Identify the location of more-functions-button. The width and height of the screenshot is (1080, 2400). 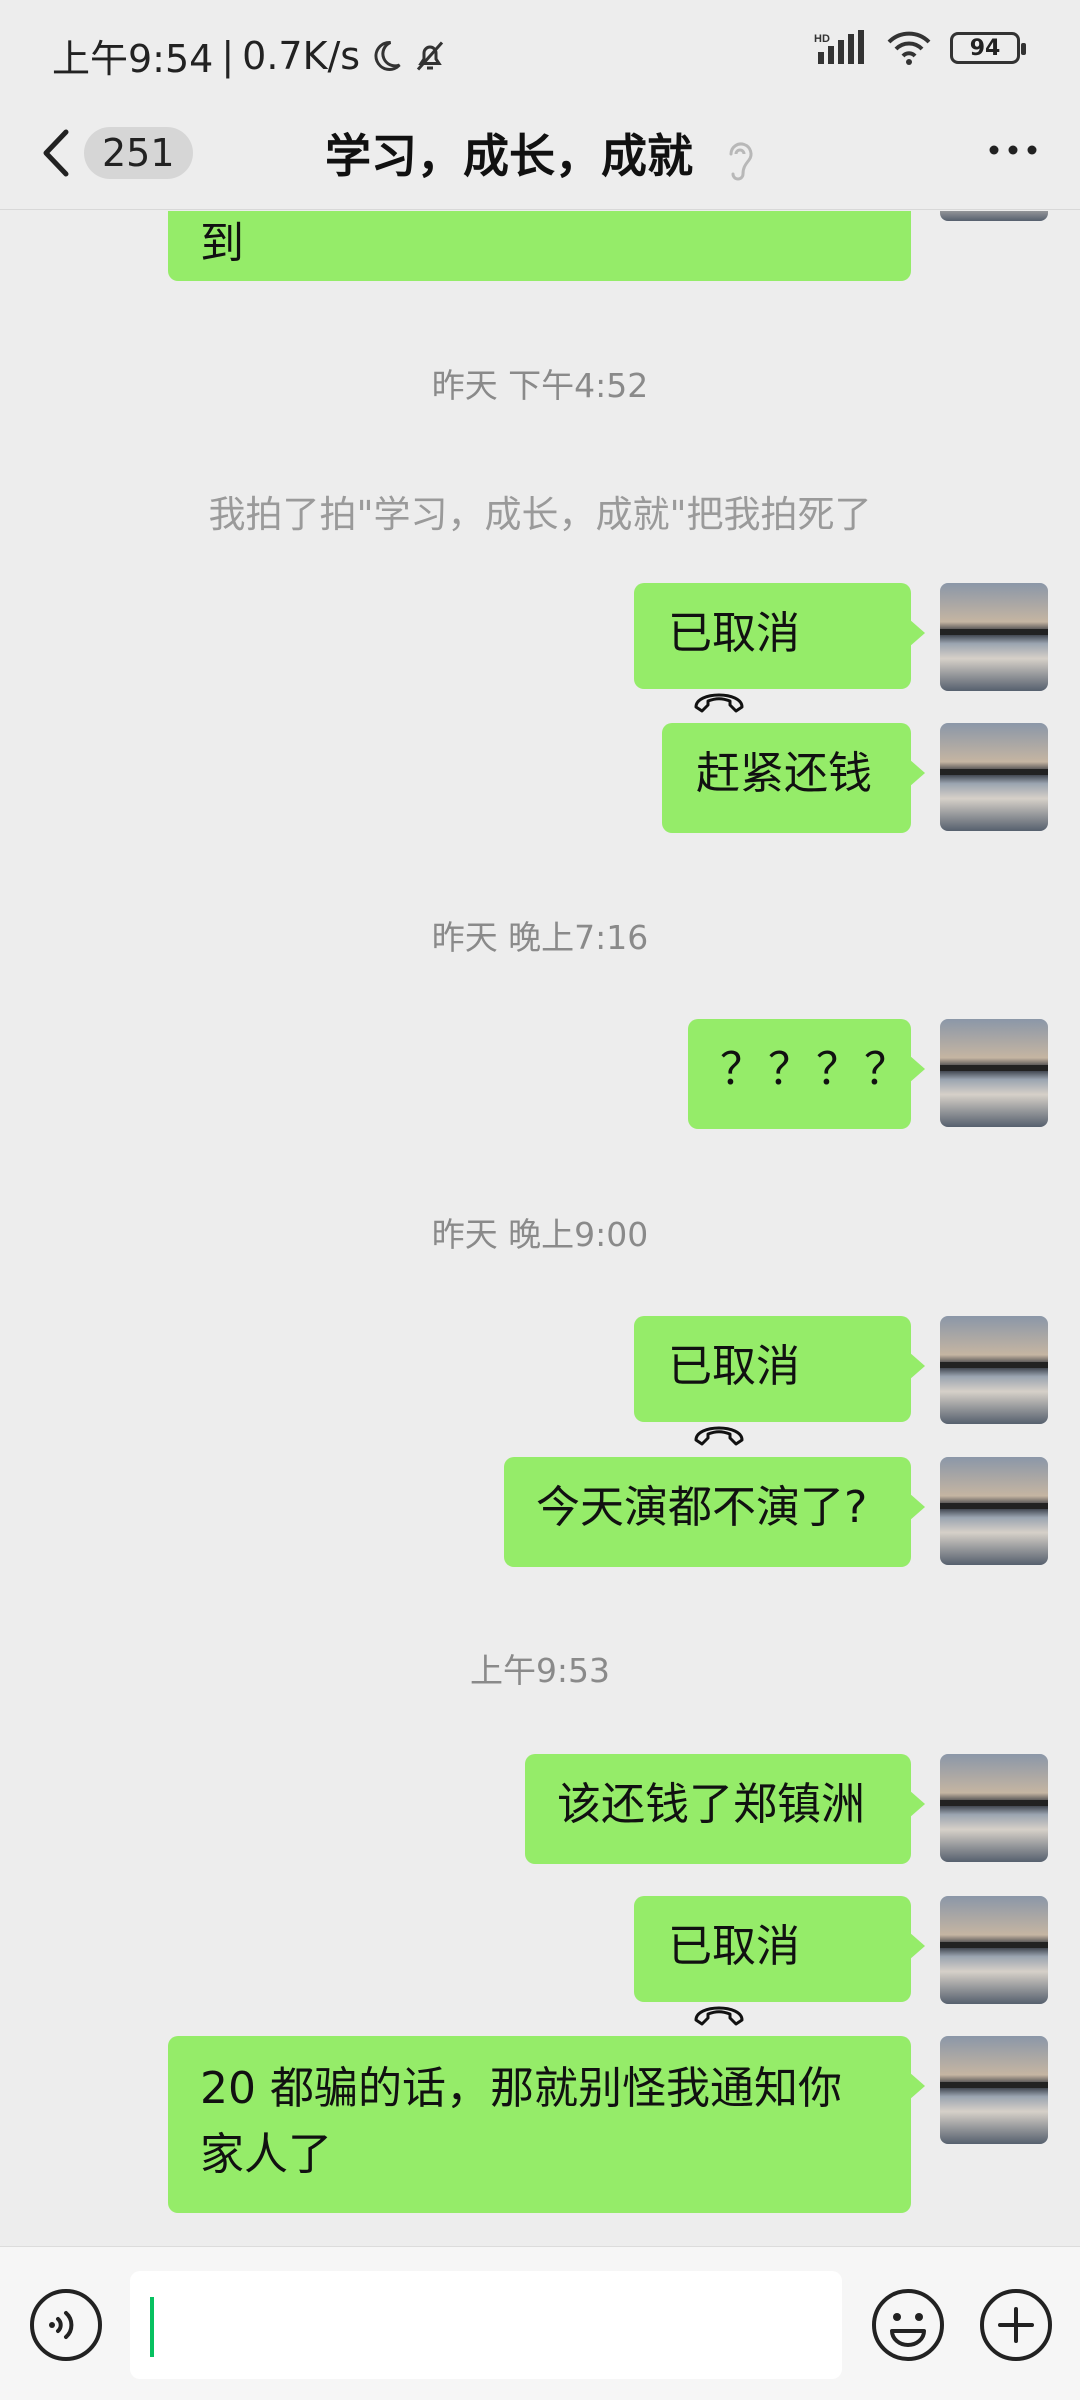
(1016, 2327).